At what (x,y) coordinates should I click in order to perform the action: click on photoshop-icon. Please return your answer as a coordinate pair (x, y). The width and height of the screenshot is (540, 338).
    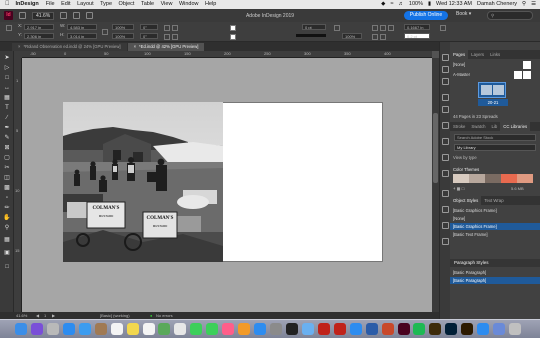
    Looking at the image, I should click on (451, 329).